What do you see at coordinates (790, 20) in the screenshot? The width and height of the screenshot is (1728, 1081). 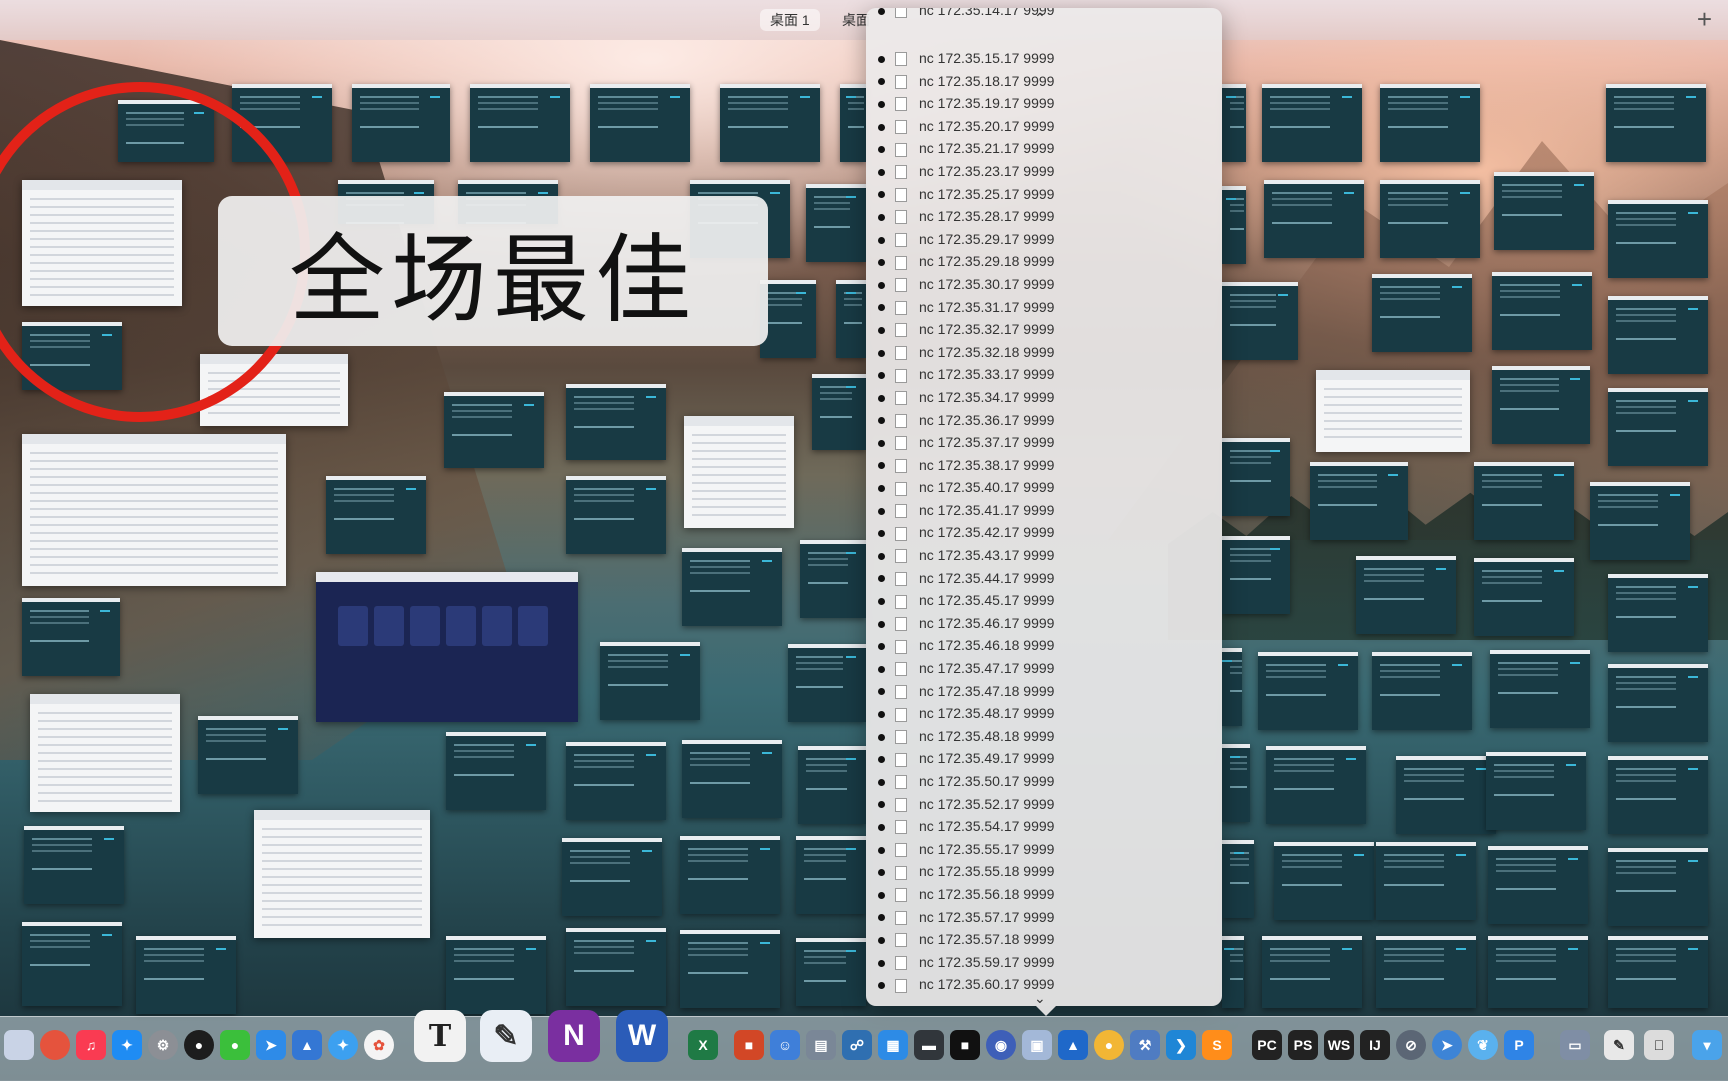 I see `desktop-tab-1: 桌面 1` at bounding box center [790, 20].